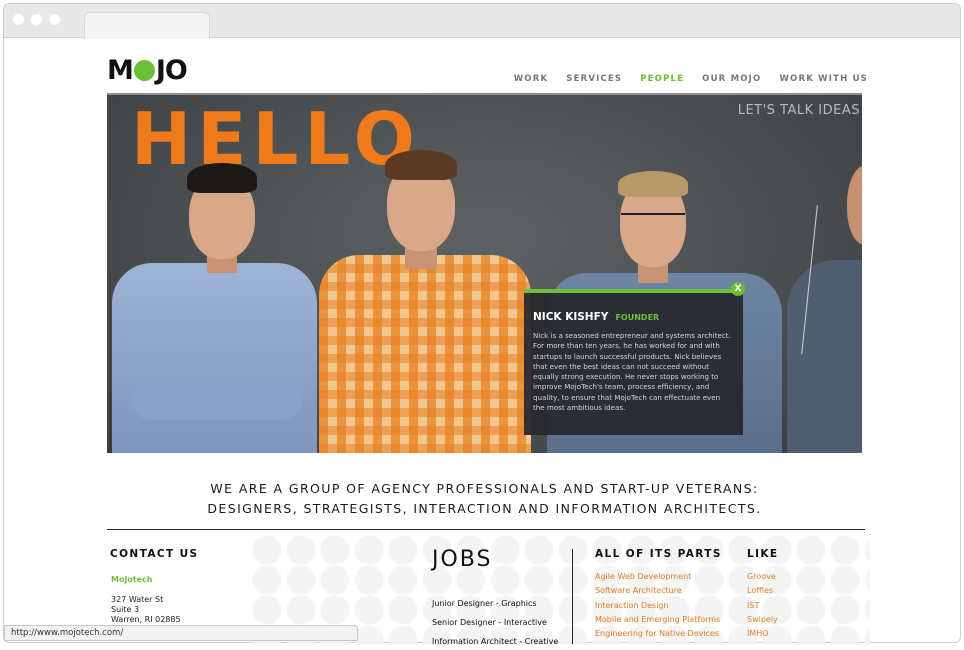 This screenshot has height=650, width=964. I want to click on browser-toolbar, so click(482, 21).